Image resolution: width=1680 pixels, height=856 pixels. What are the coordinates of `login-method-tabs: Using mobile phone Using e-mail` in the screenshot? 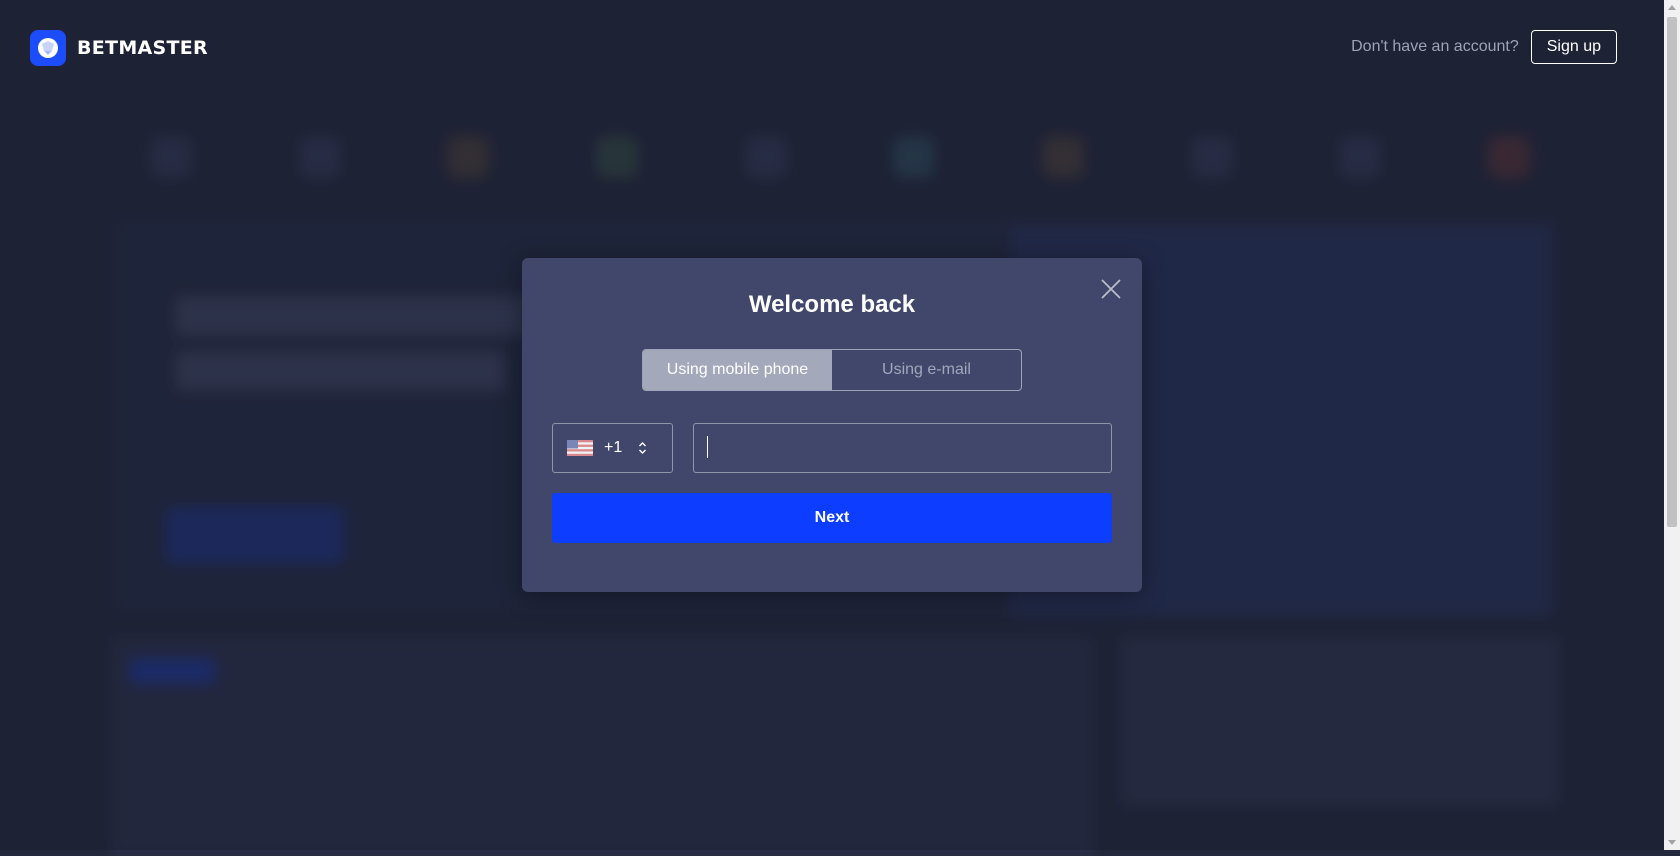 It's located at (832, 370).